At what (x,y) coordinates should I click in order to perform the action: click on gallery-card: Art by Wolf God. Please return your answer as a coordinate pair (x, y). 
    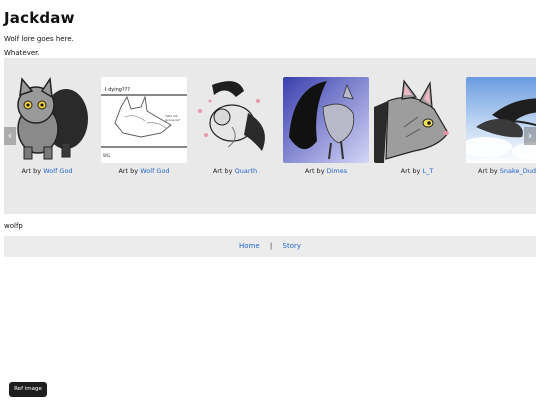
    Looking at the image, I should click on (47, 126).